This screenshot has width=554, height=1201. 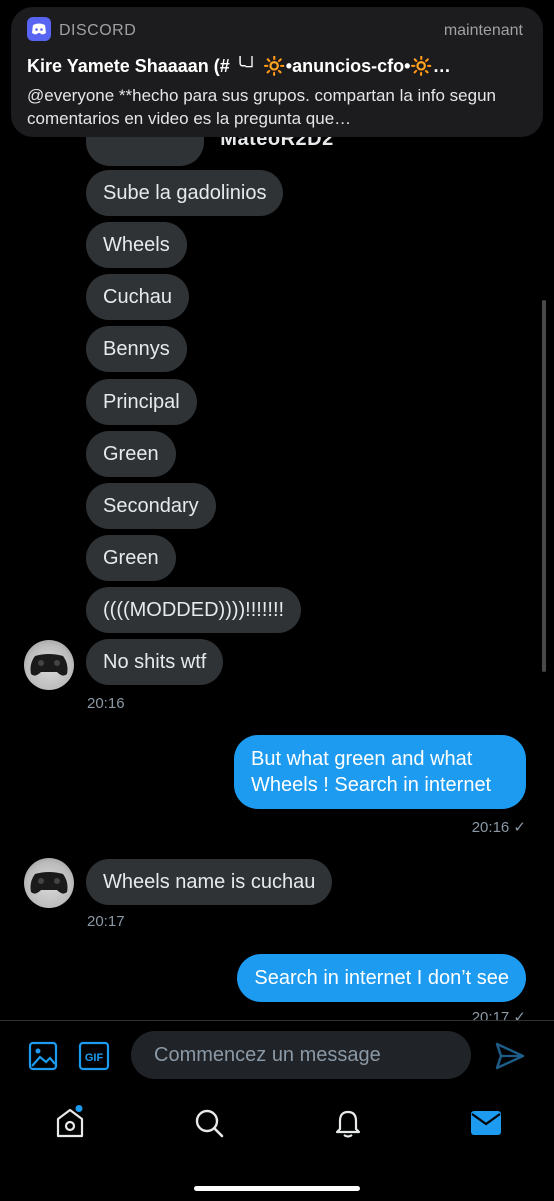 I want to click on message-bubble-sent: Search in internet I don’t see, so click(x=381, y=978).